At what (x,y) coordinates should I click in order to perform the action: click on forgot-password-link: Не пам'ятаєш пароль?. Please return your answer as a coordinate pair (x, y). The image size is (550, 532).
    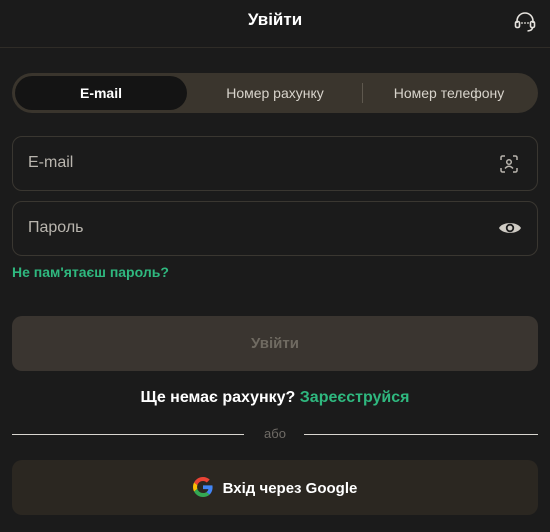
    Looking at the image, I should click on (90, 272).